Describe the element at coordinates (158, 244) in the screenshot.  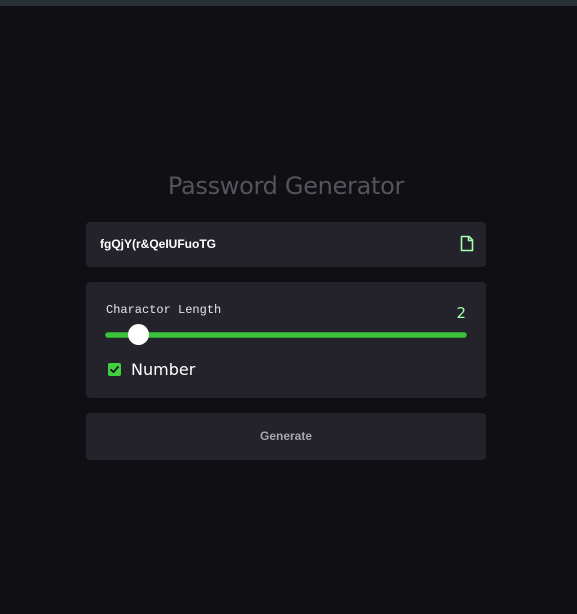
I see `password-output-text: fgQjY(r&QeIUFuoTG` at that location.